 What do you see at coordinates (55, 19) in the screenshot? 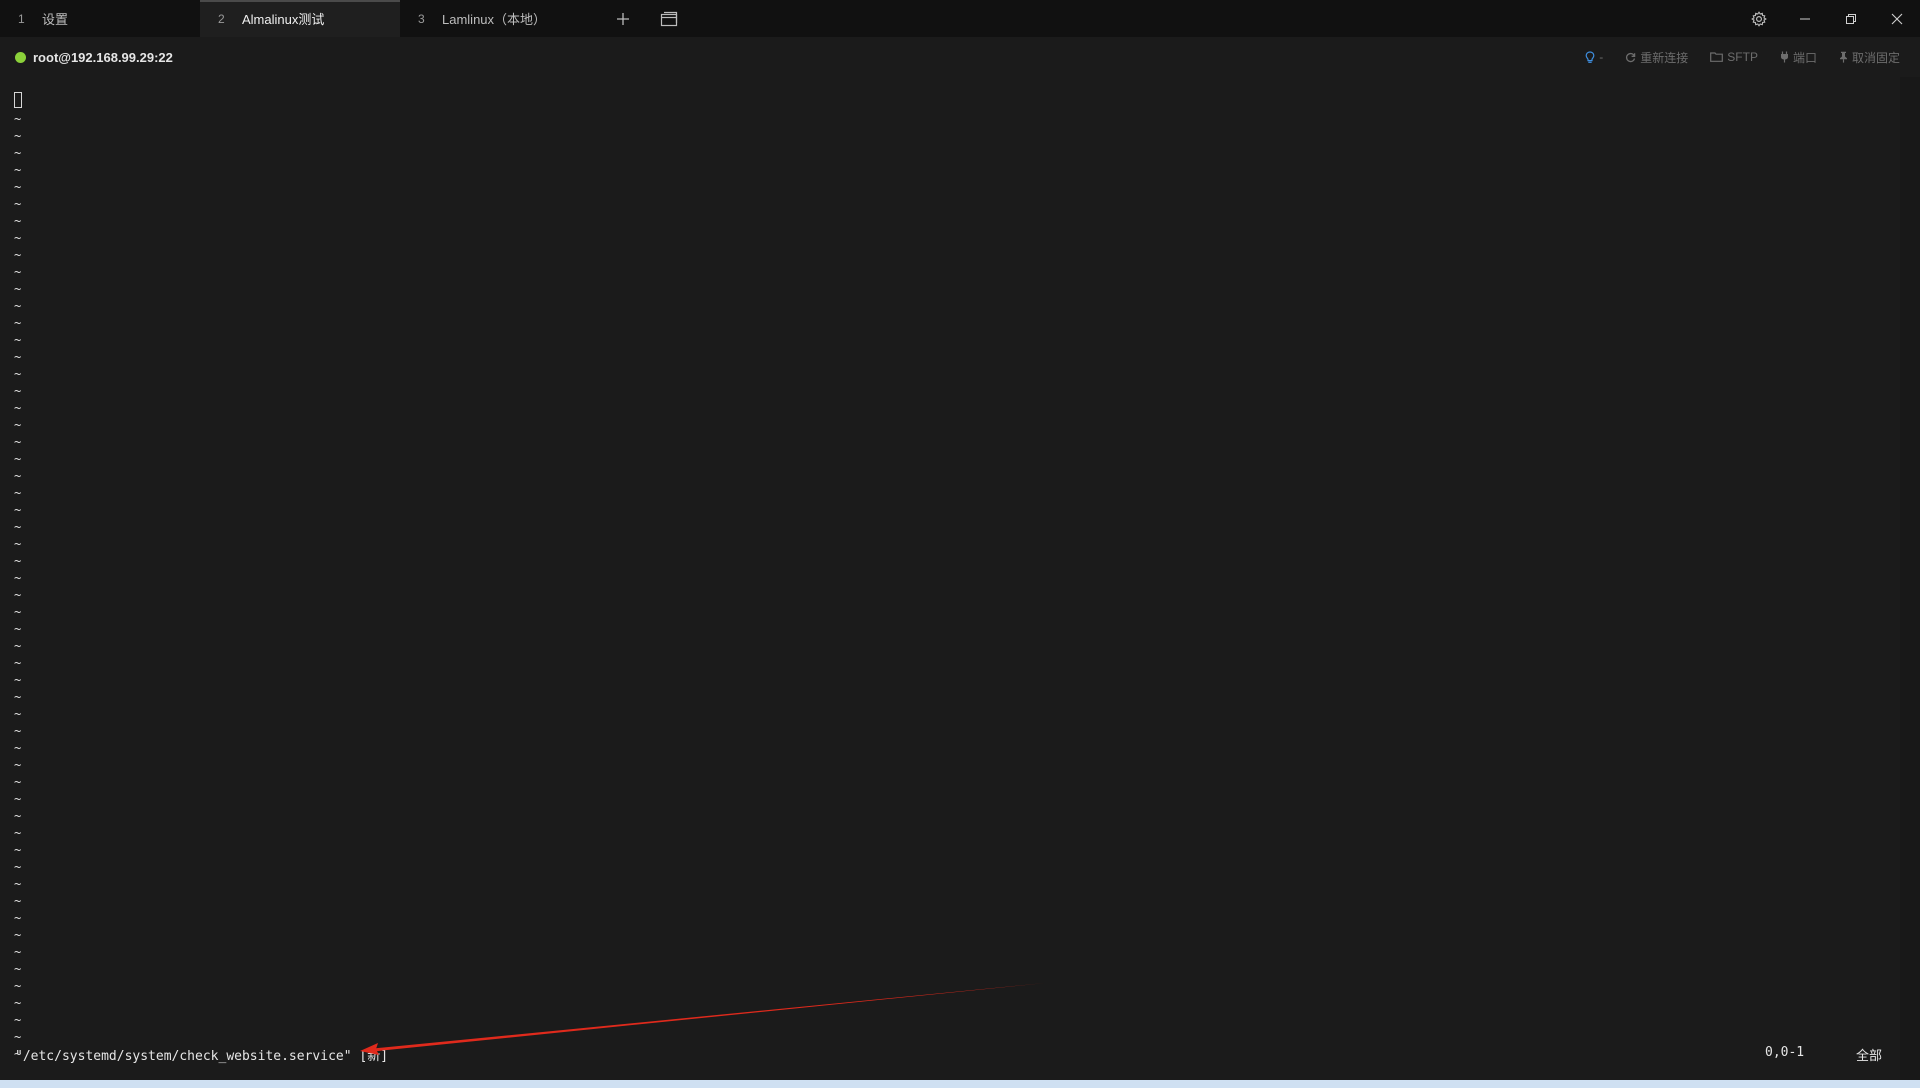
I see `tab-label: 设置` at bounding box center [55, 19].